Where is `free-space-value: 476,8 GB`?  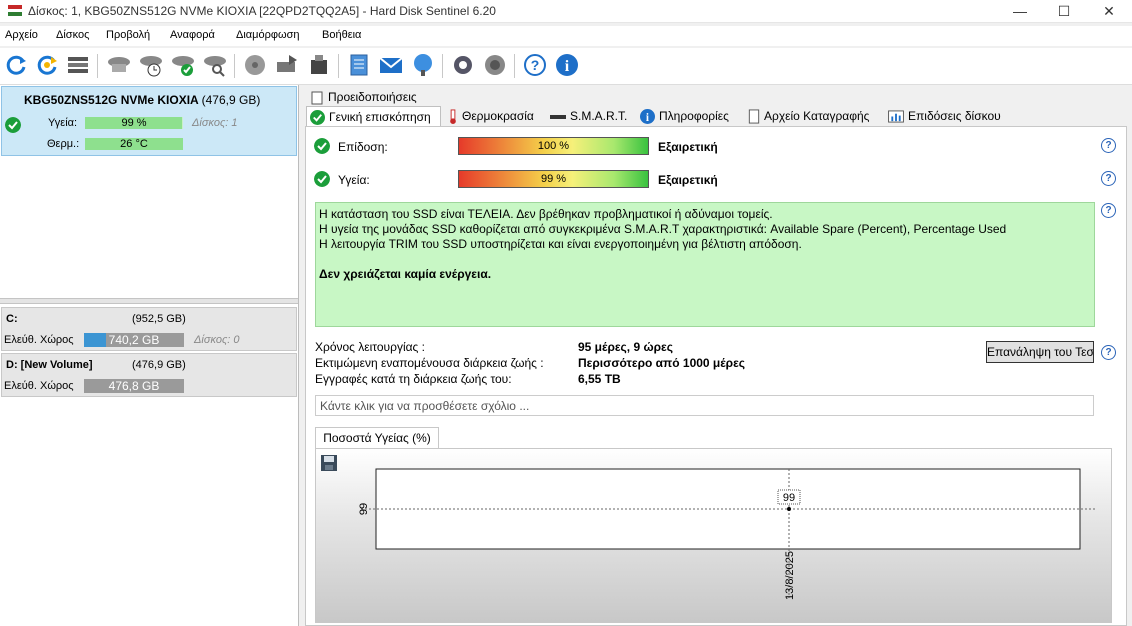 free-space-value: 476,8 GB is located at coordinates (134, 386).